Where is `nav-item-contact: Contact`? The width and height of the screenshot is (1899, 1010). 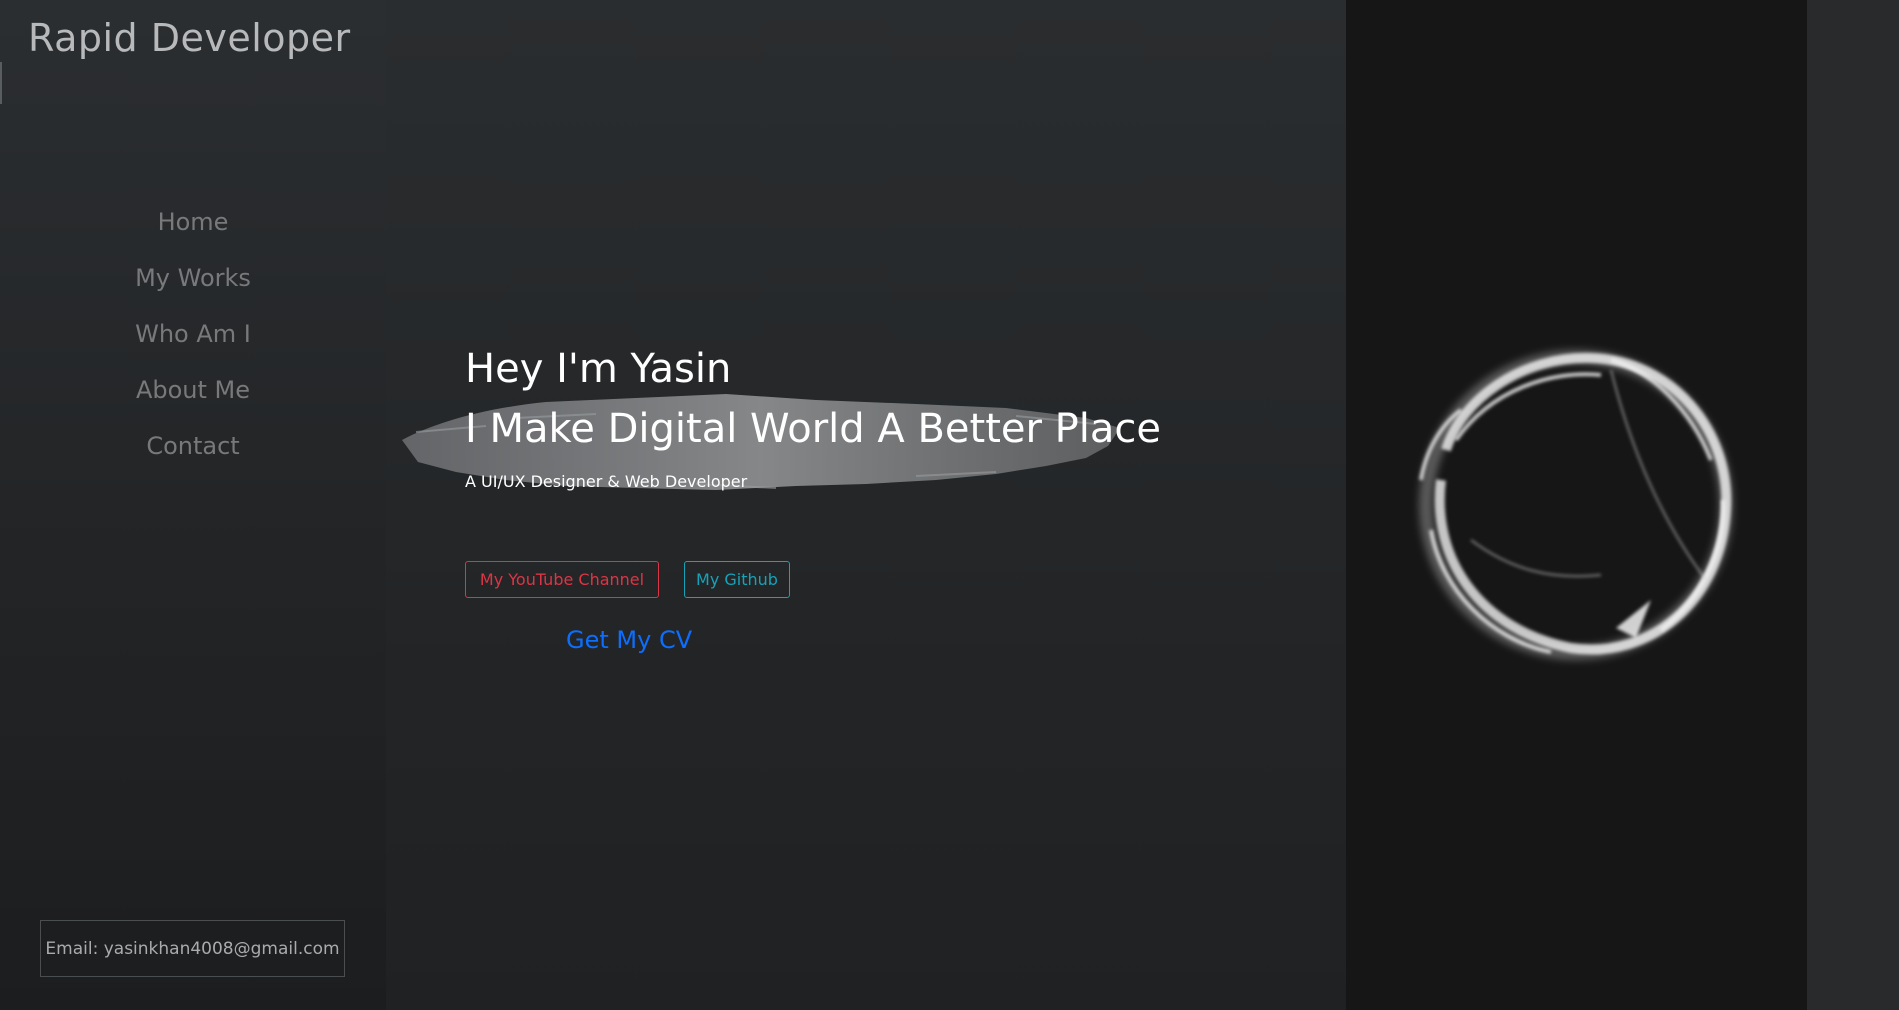 nav-item-contact: Contact is located at coordinates (193, 446).